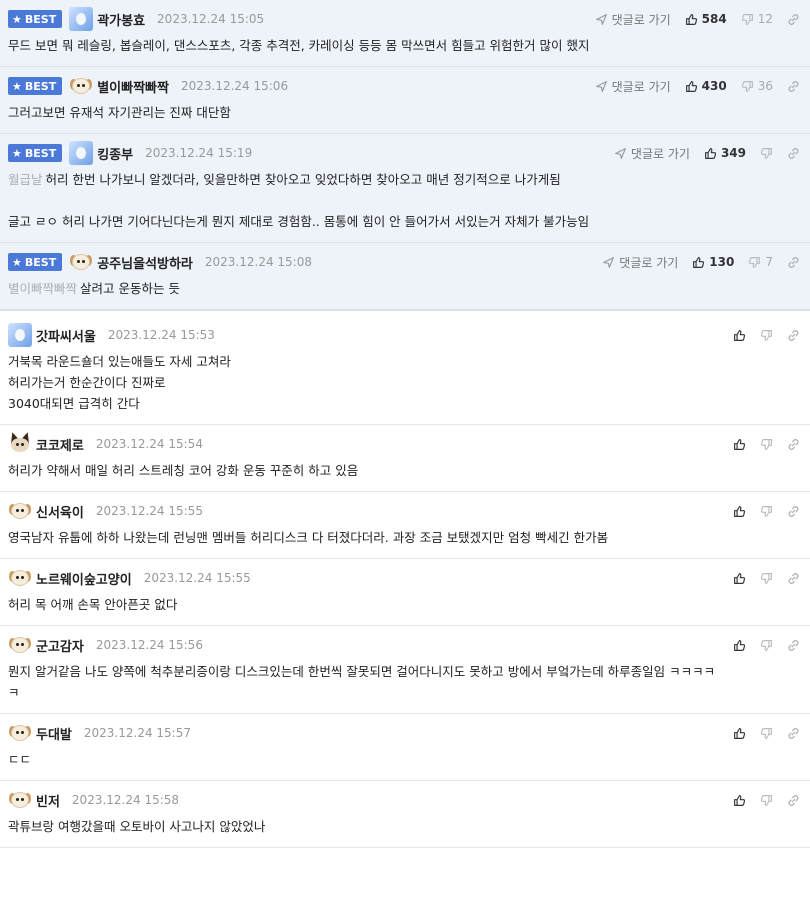 The width and height of the screenshot is (810, 903). Describe the element at coordinates (137, 733) in the screenshot. I see `comment-date: 2023.12.24 15:57` at that location.